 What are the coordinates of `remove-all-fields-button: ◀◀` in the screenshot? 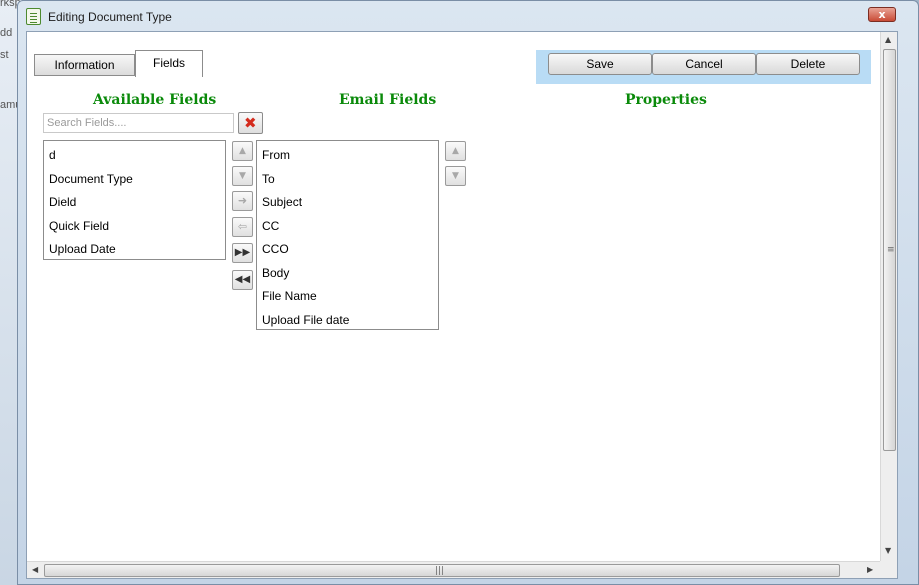 It's located at (242, 280).